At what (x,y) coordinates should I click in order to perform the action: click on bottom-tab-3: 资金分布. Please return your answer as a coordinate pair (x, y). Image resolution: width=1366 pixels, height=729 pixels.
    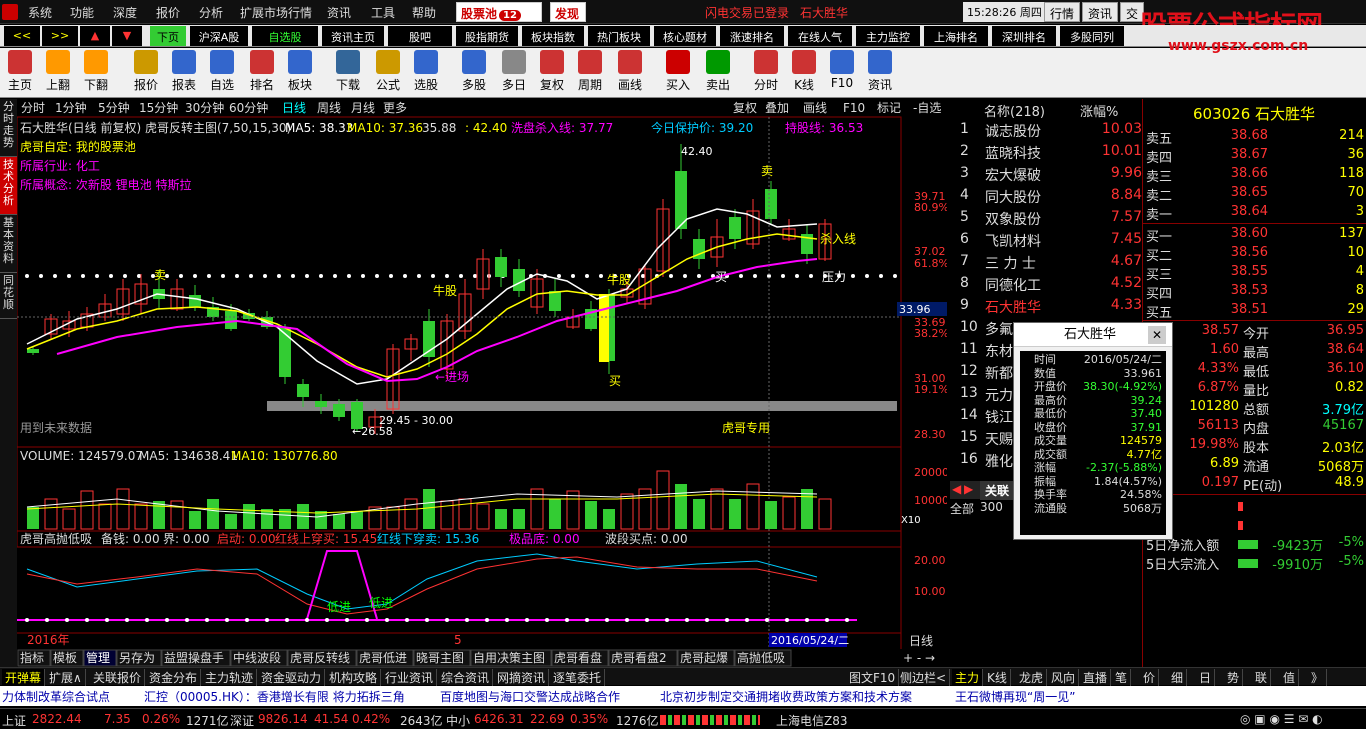
    Looking at the image, I should click on (174, 677).